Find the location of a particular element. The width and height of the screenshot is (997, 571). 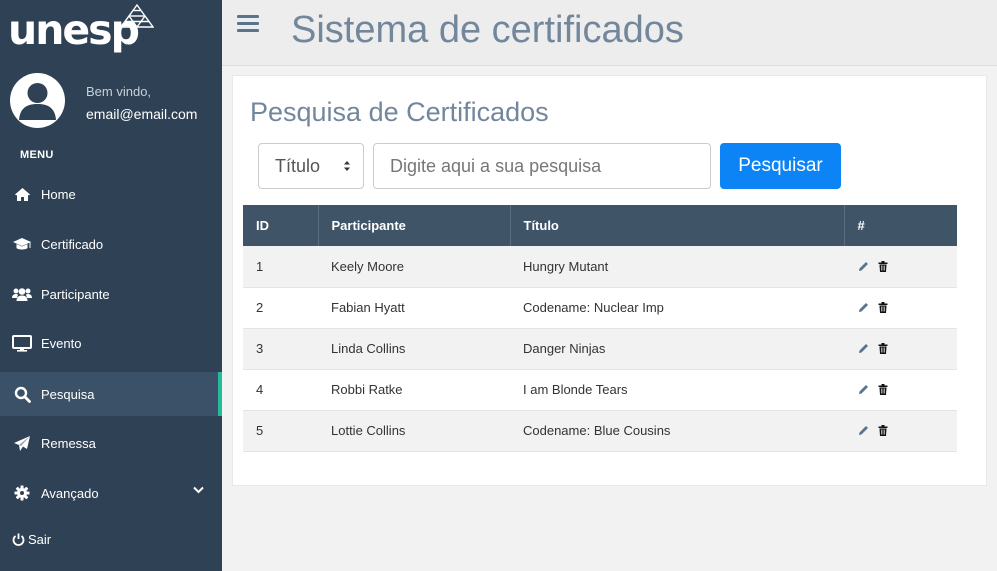

table-row: 5 Lottie Collins Codename: Blue Cousins is located at coordinates (600, 430).